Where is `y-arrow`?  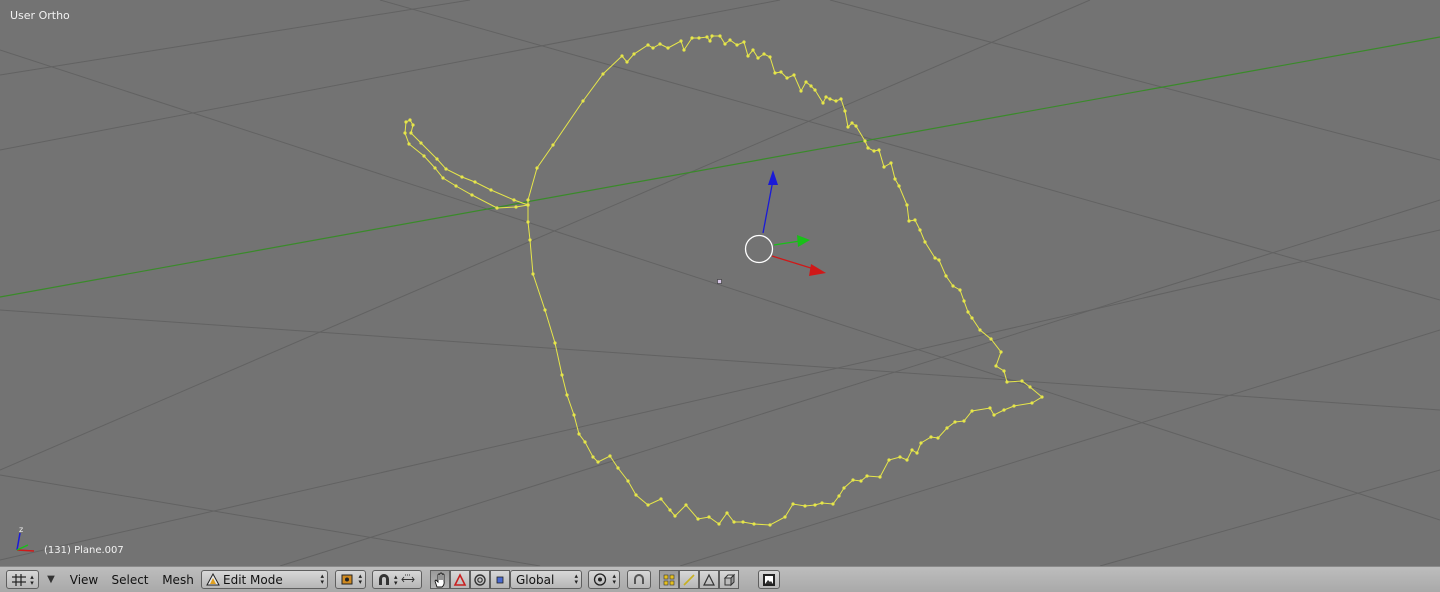
y-arrow is located at coordinates (803, 241).